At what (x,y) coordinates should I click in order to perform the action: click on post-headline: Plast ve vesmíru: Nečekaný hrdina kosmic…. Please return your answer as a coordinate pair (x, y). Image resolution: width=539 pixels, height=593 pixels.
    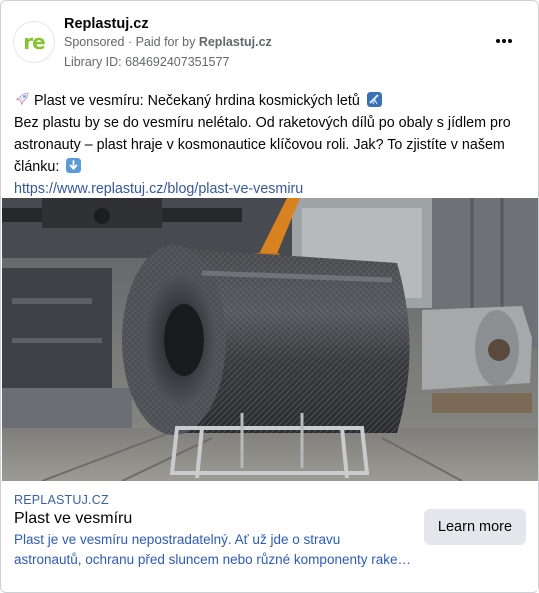
    Looking at the image, I should click on (197, 101).